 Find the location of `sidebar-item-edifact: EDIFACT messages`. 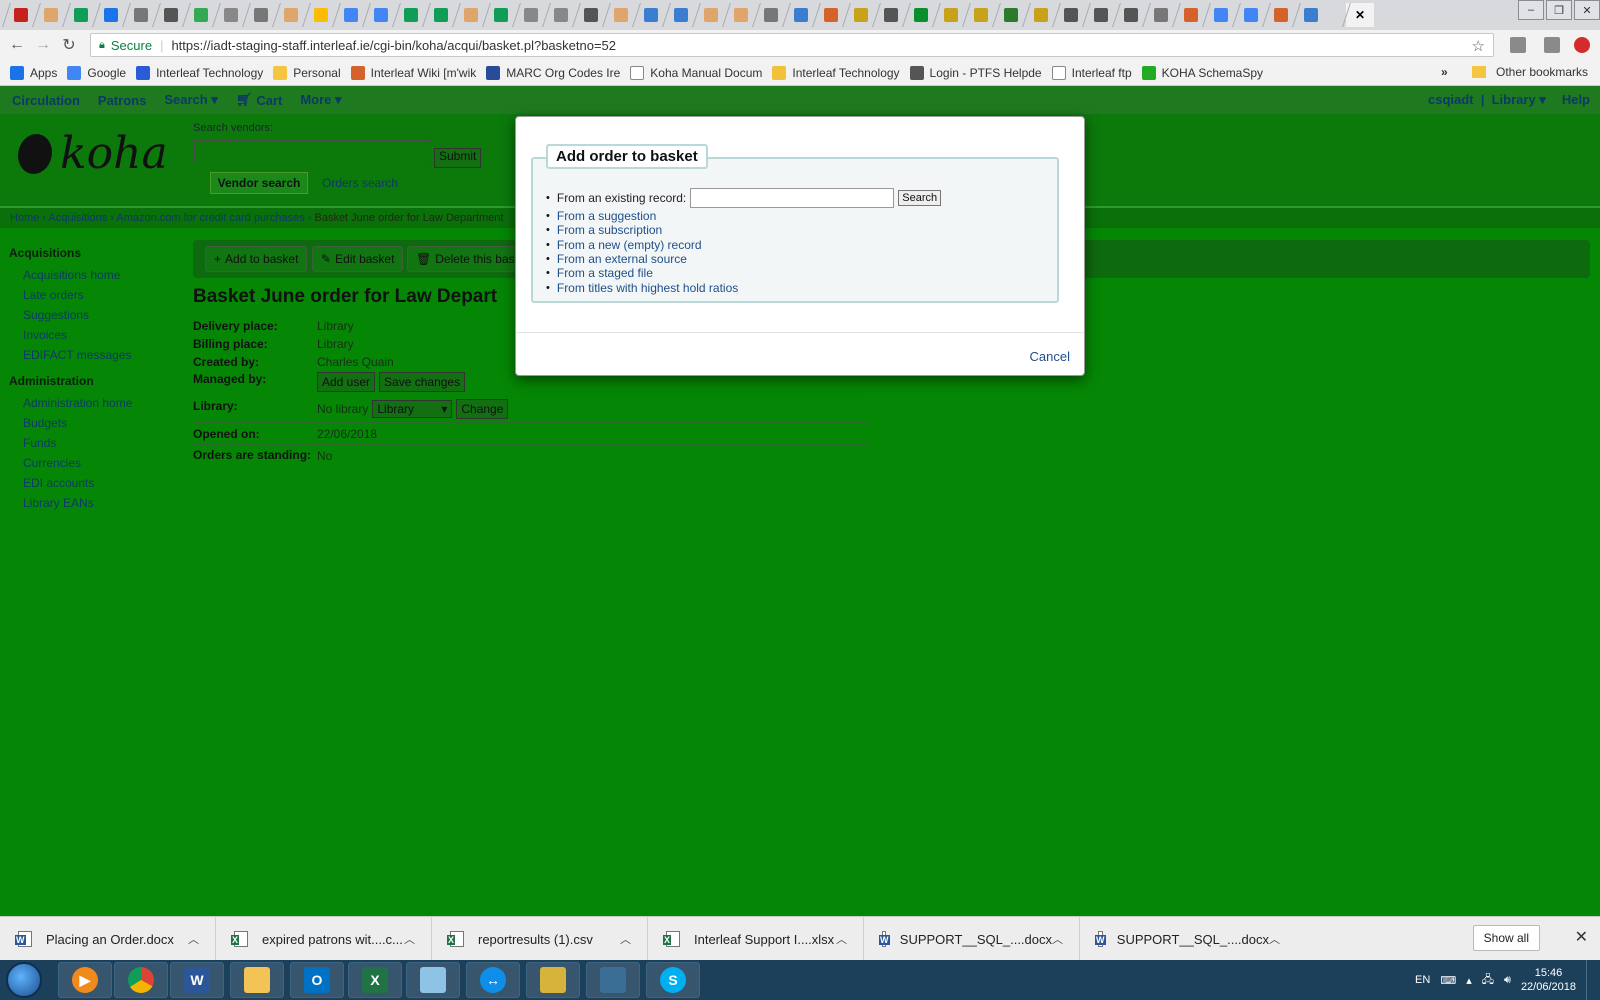

sidebar-item-edifact: EDIFACT messages is located at coordinates (102, 356).